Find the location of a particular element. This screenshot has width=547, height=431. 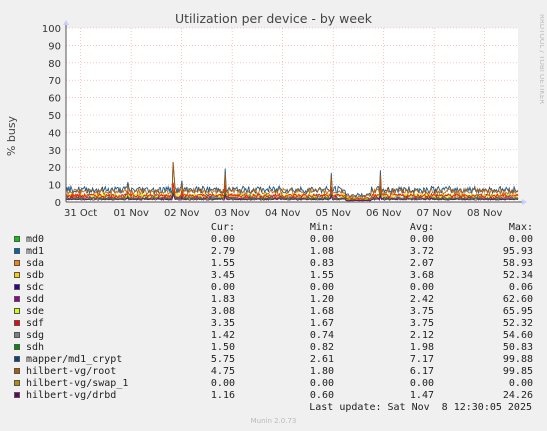

legend-series-name: sda is located at coordinates (35, 263).